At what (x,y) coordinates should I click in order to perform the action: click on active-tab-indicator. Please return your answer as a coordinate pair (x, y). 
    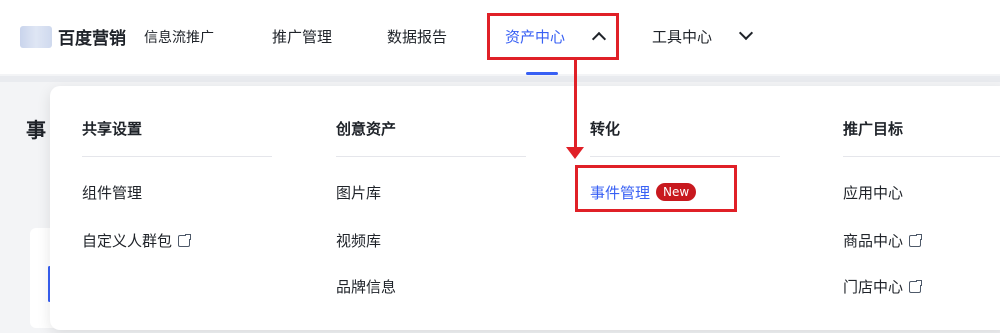
    Looking at the image, I should click on (542, 73).